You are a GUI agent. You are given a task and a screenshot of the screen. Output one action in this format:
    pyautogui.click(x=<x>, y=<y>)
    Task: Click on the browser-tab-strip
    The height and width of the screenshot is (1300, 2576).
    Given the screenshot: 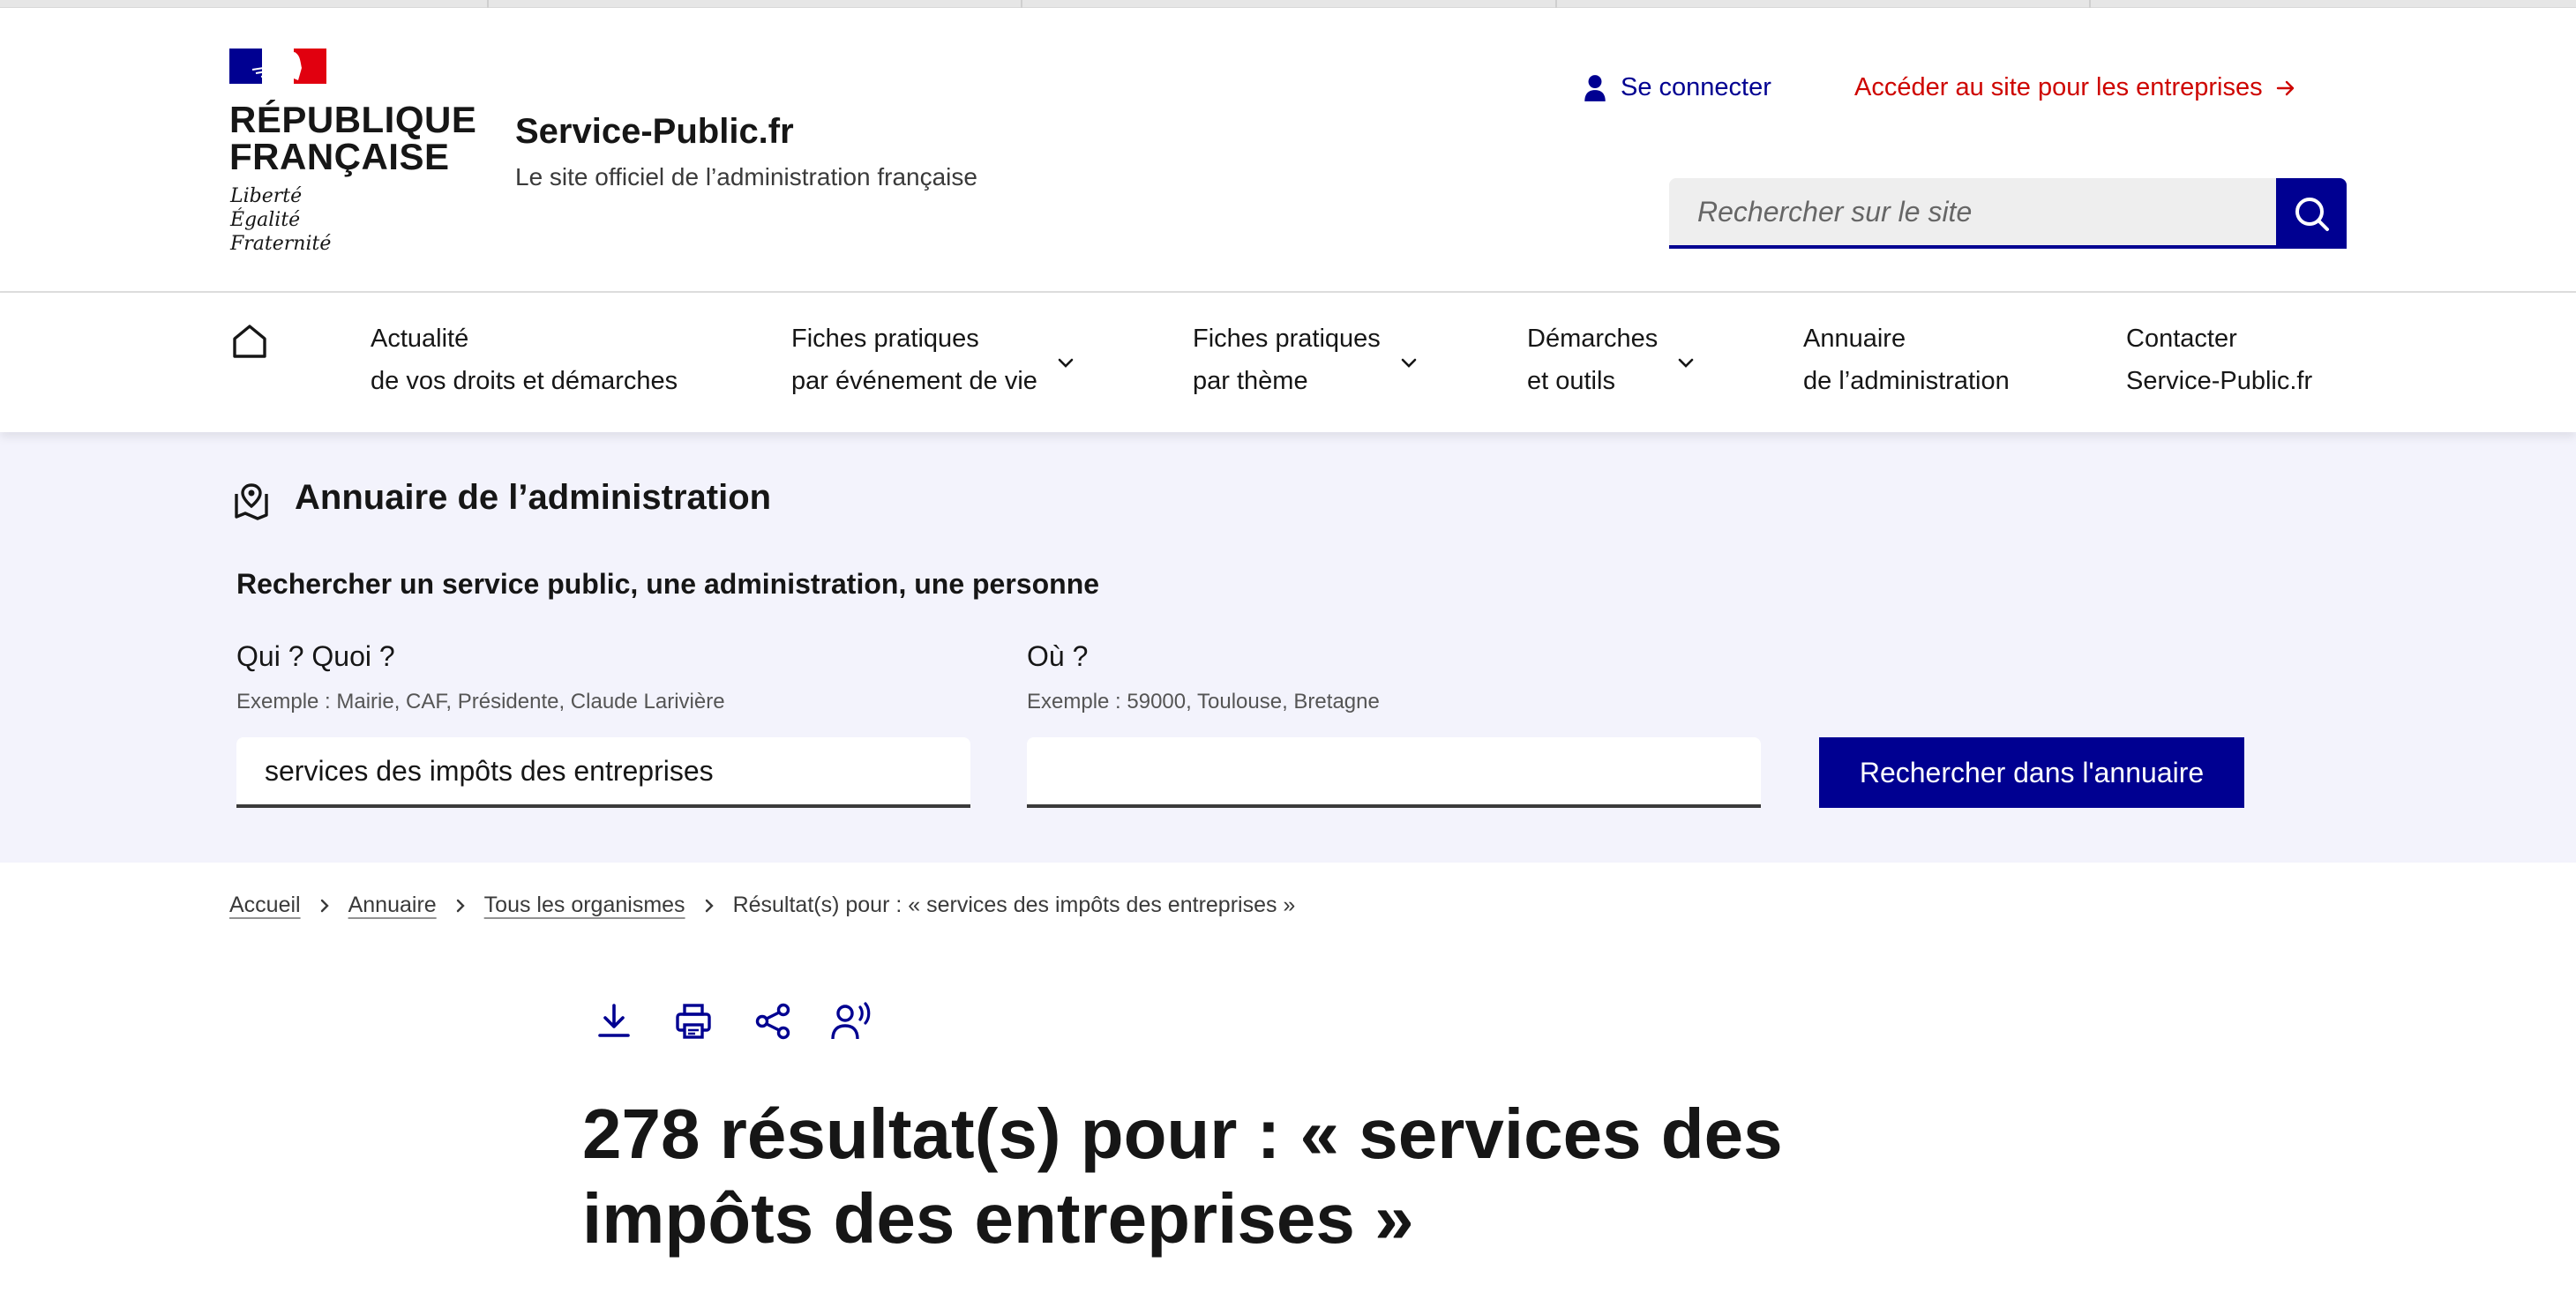 What is the action you would take?
    pyautogui.click(x=1288, y=4)
    